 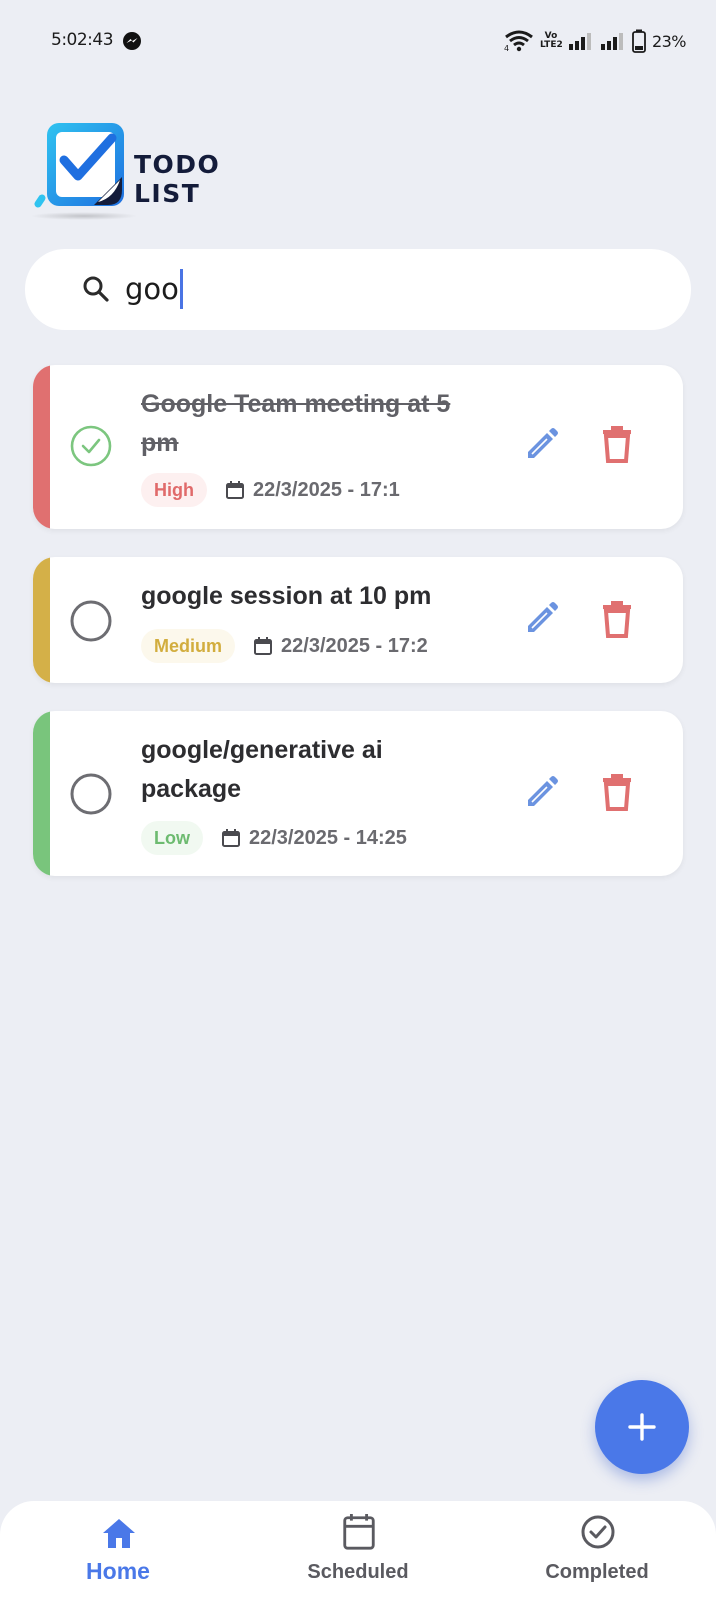 What do you see at coordinates (118, 1550) in the screenshot?
I see `nav-item-home: Home` at bounding box center [118, 1550].